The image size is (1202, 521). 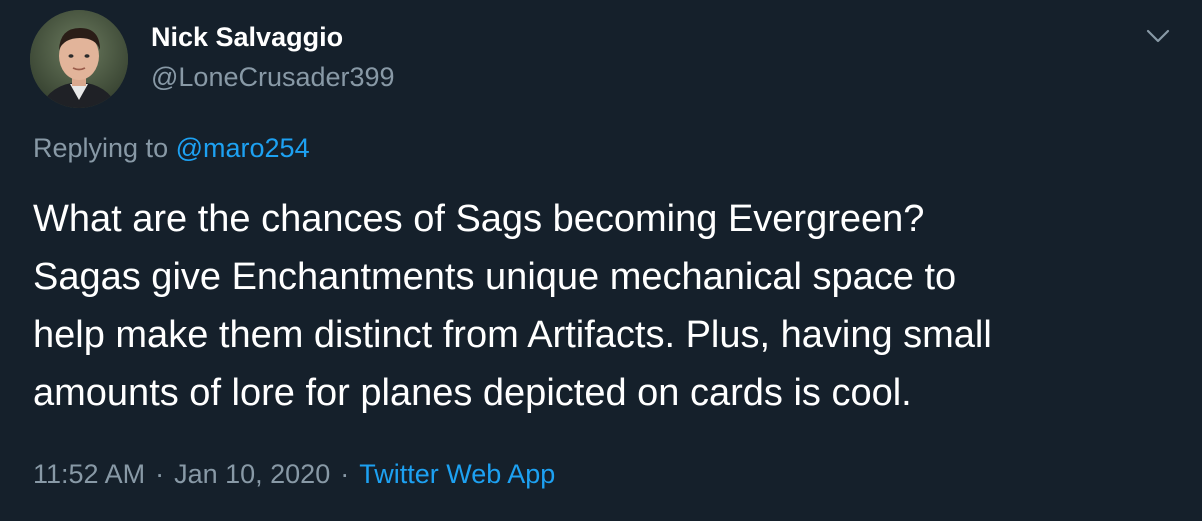 What do you see at coordinates (101, 148) in the screenshot?
I see `reply-prefix: Replying to` at bounding box center [101, 148].